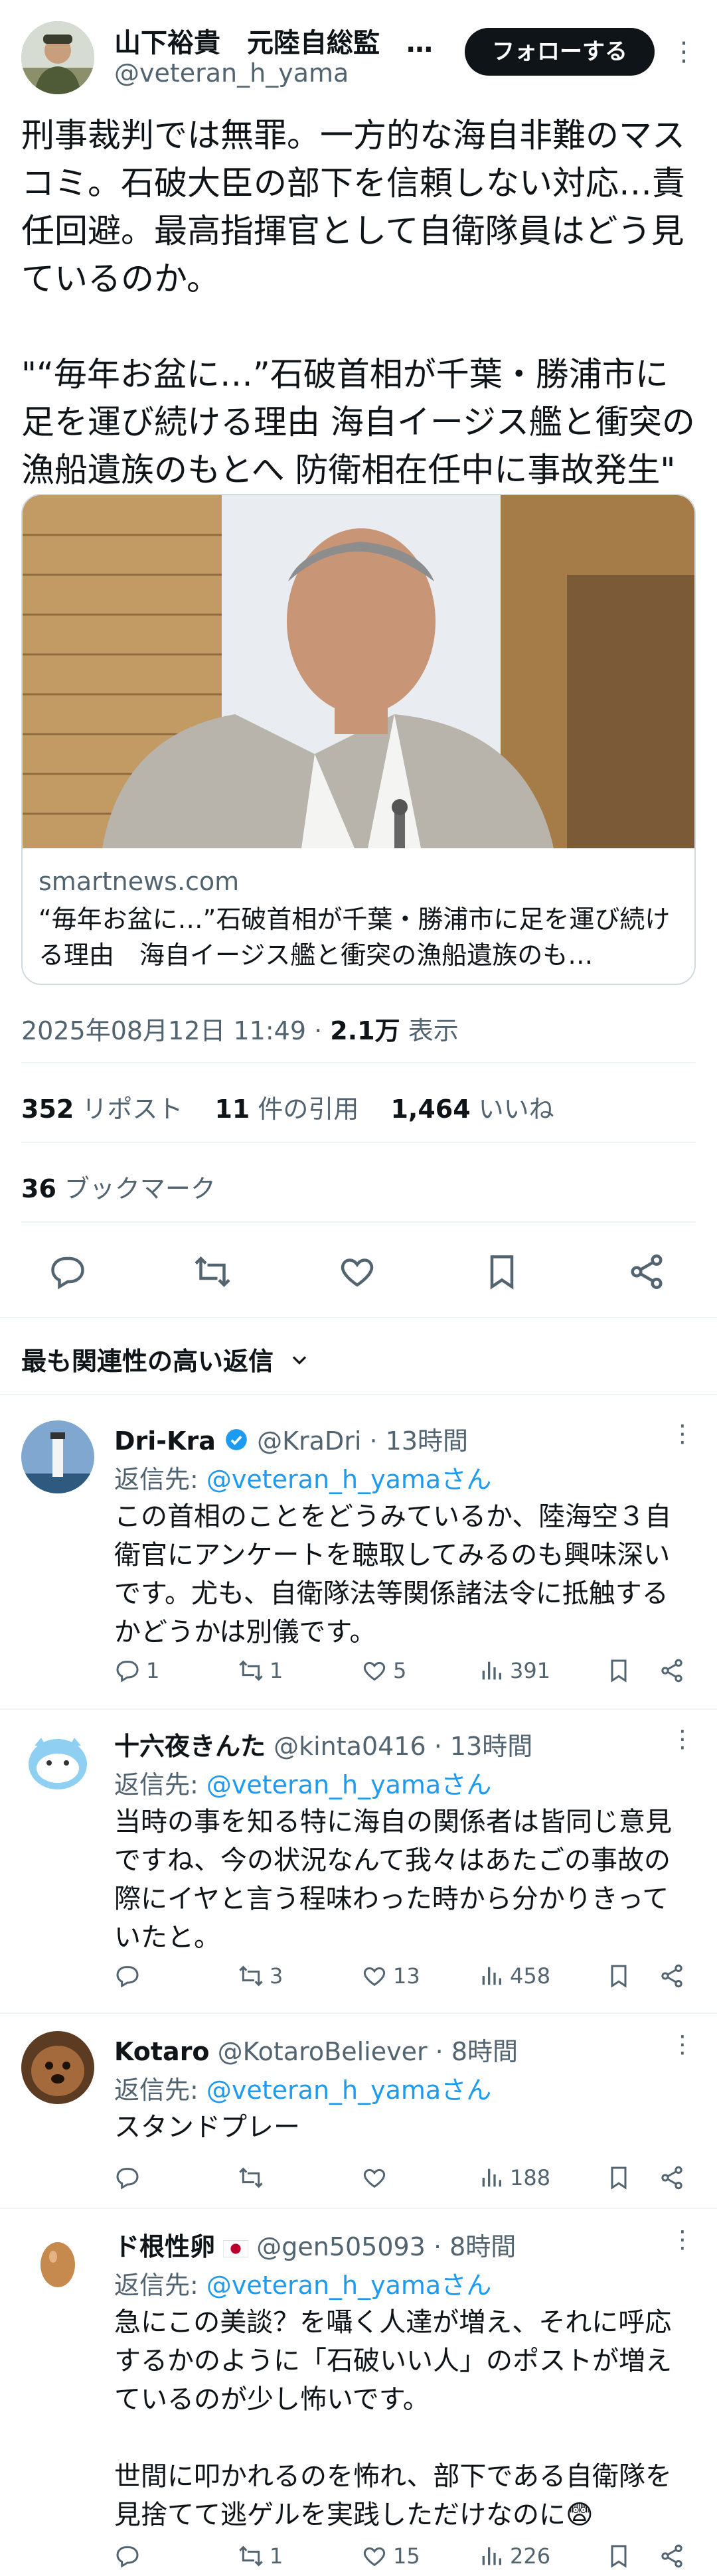 Image resolution: width=717 pixels, height=2576 pixels. What do you see at coordinates (400, 1670) in the screenshot?
I see `like-count: 5` at bounding box center [400, 1670].